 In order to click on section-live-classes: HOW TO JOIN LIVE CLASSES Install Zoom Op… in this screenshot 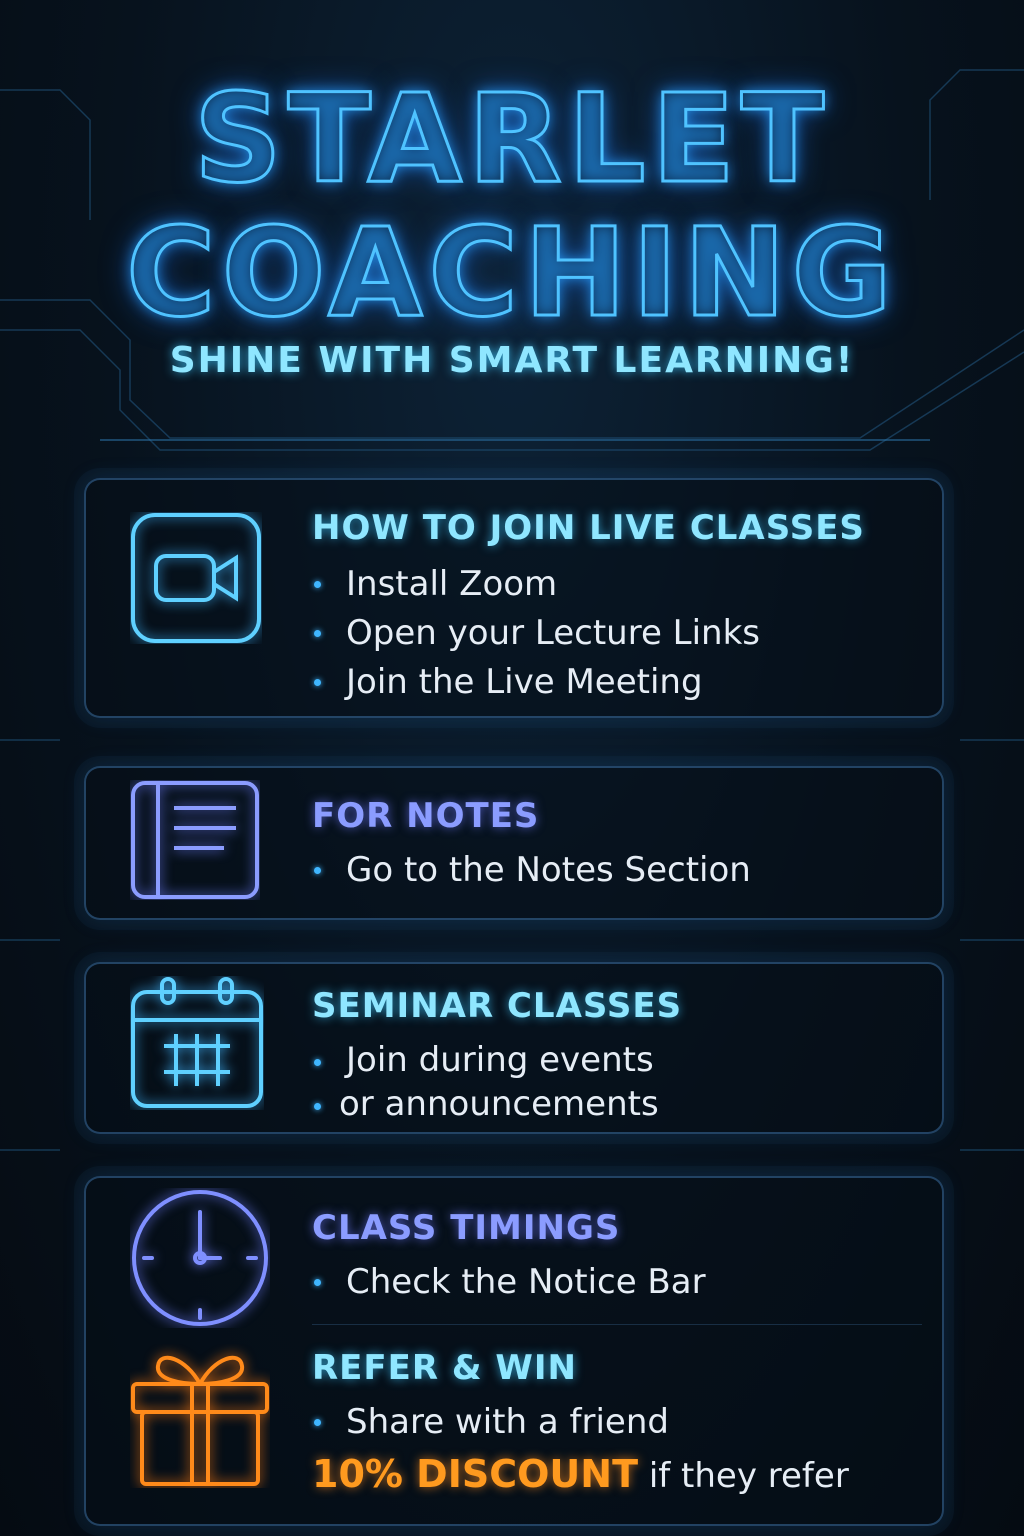, I will do `click(514, 598)`.